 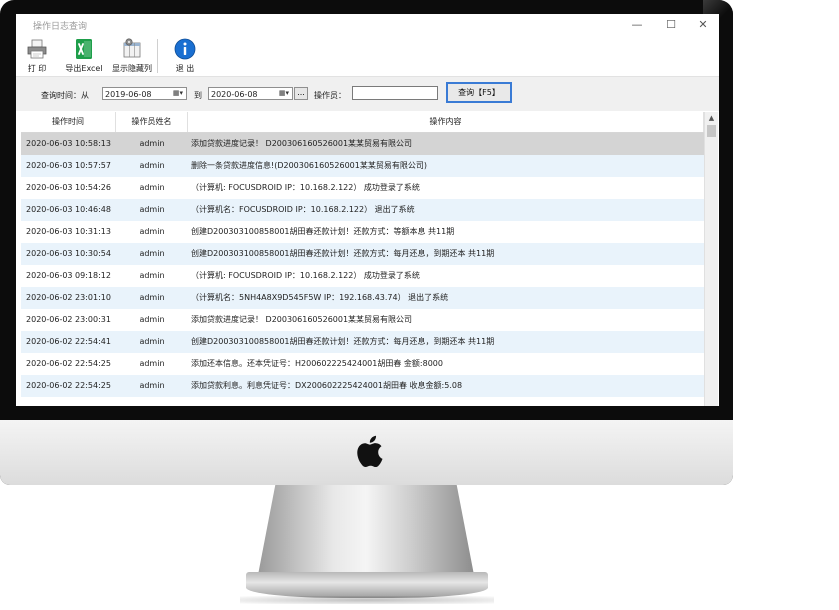 What do you see at coordinates (68, 165) in the screenshot?
I see `cell-operation-time: 2020-06-03 10:57:57` at bounding box center [68, 165].